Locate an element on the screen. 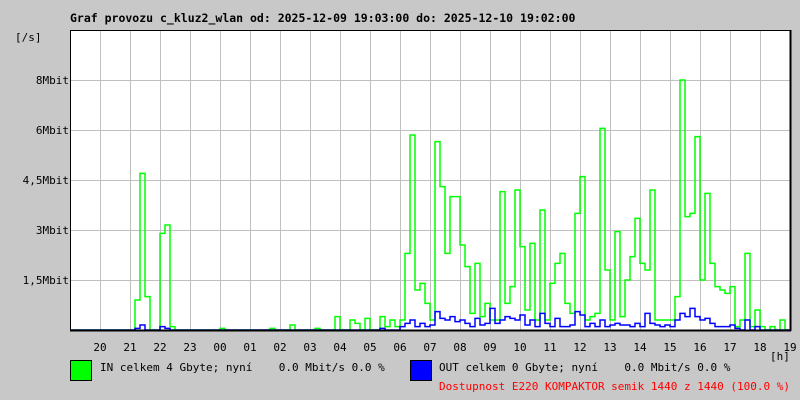 This screenshot has height=400, width=800. legend-in-text: IN celkem 4 Gbyte; nyní 0.0 Mbit/s 0.0 % is located at coordinates (242, 367).